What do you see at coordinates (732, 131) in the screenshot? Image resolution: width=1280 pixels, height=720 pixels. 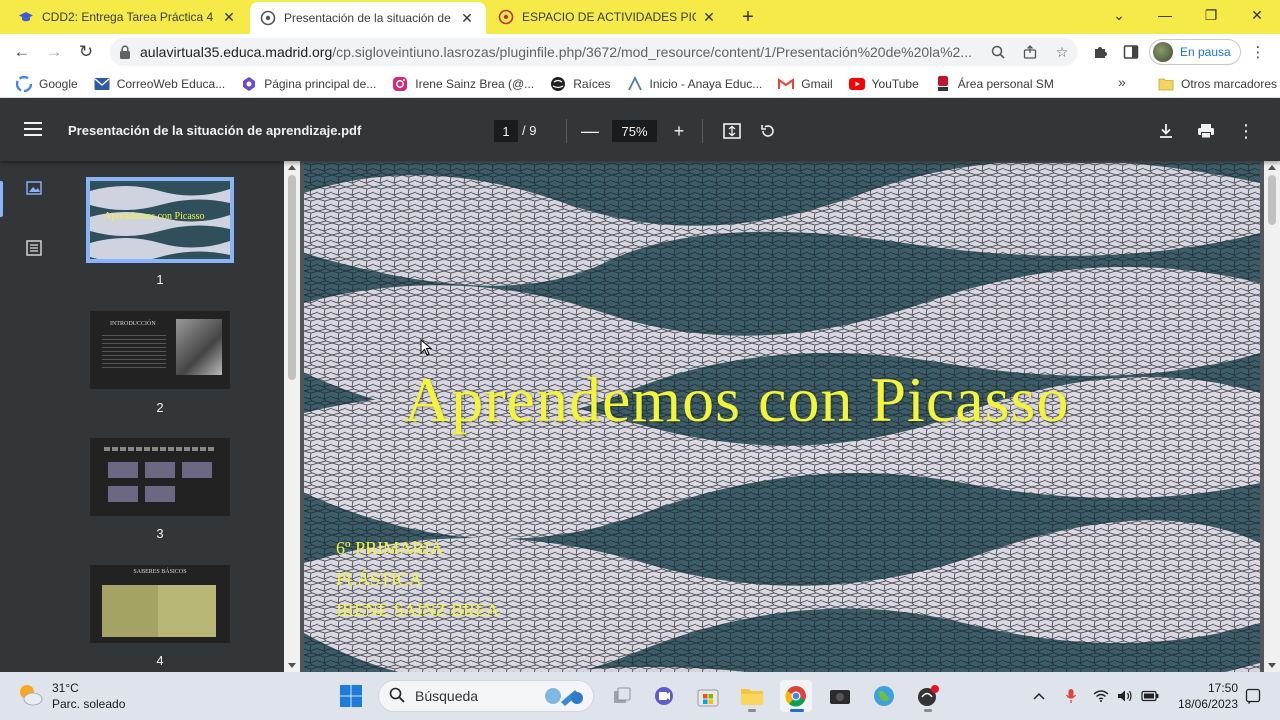 I see `fit-page-icon` at bounding box center [732, 131].